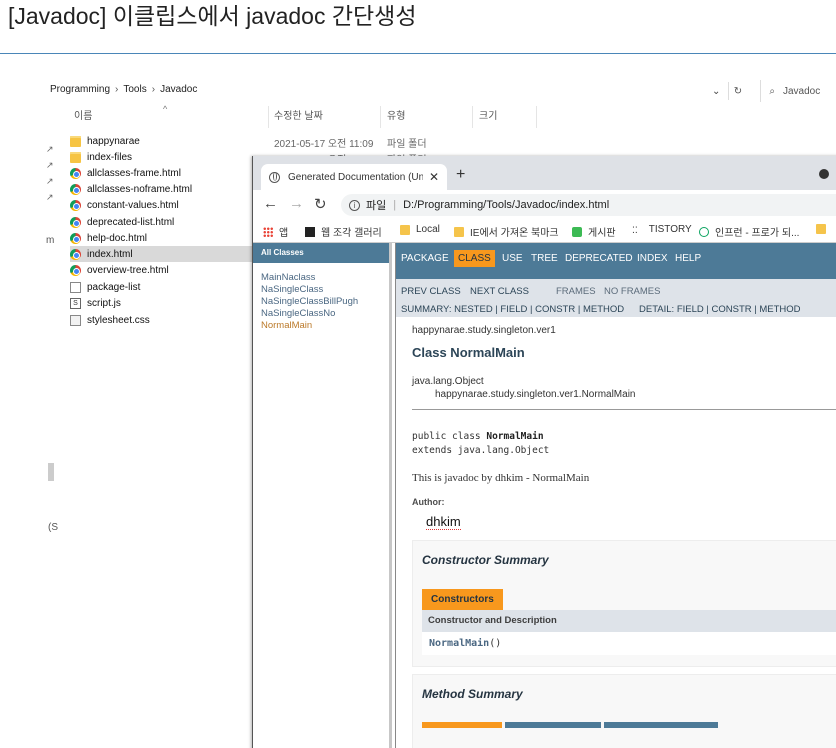 This screenshot has width=836, height=748. I want to click on file-list-item: allclasses-noframe.html, so click(170, 189).